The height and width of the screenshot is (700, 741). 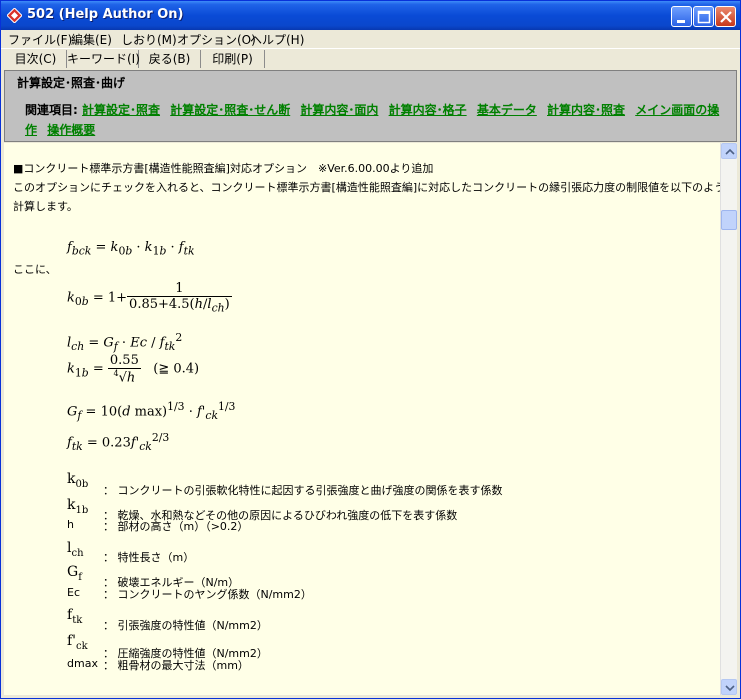 What do you see at coordinates (428, 110) in the screenshot?
I see `link-calc-content-grid: 計算内容･格子` at bounding box center [428, 110].